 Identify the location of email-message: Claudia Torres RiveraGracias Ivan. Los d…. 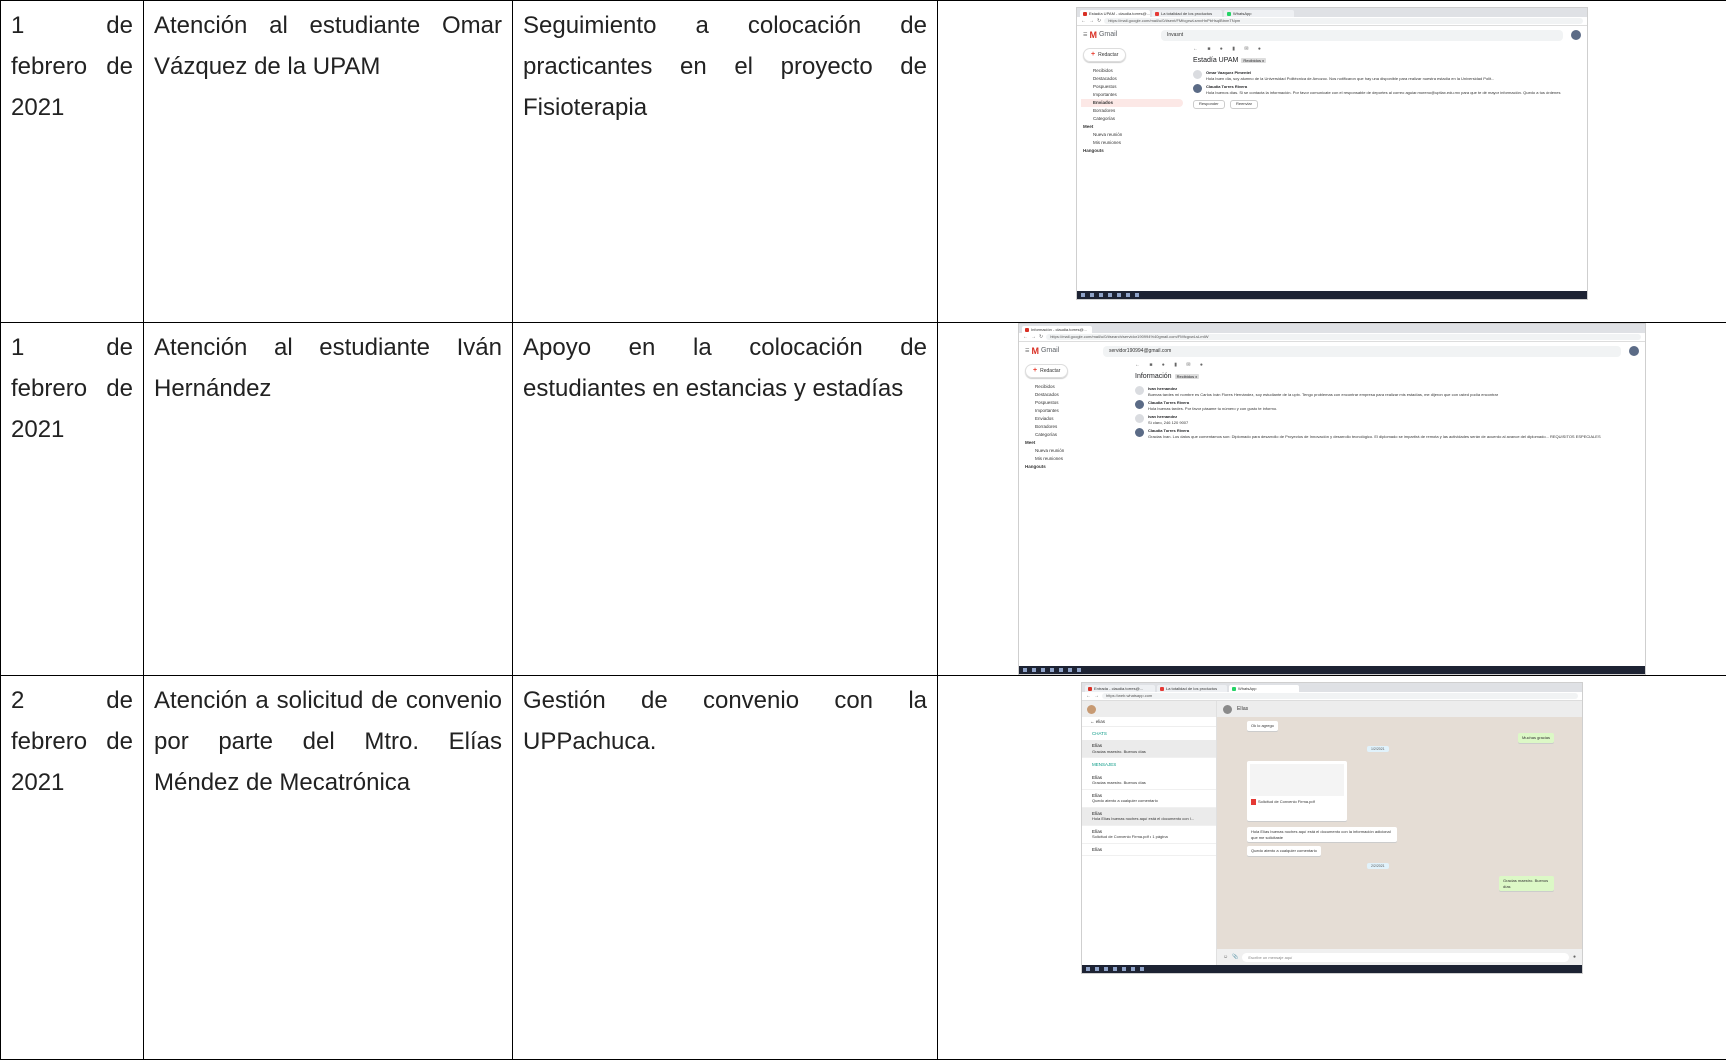
(1387, 433).